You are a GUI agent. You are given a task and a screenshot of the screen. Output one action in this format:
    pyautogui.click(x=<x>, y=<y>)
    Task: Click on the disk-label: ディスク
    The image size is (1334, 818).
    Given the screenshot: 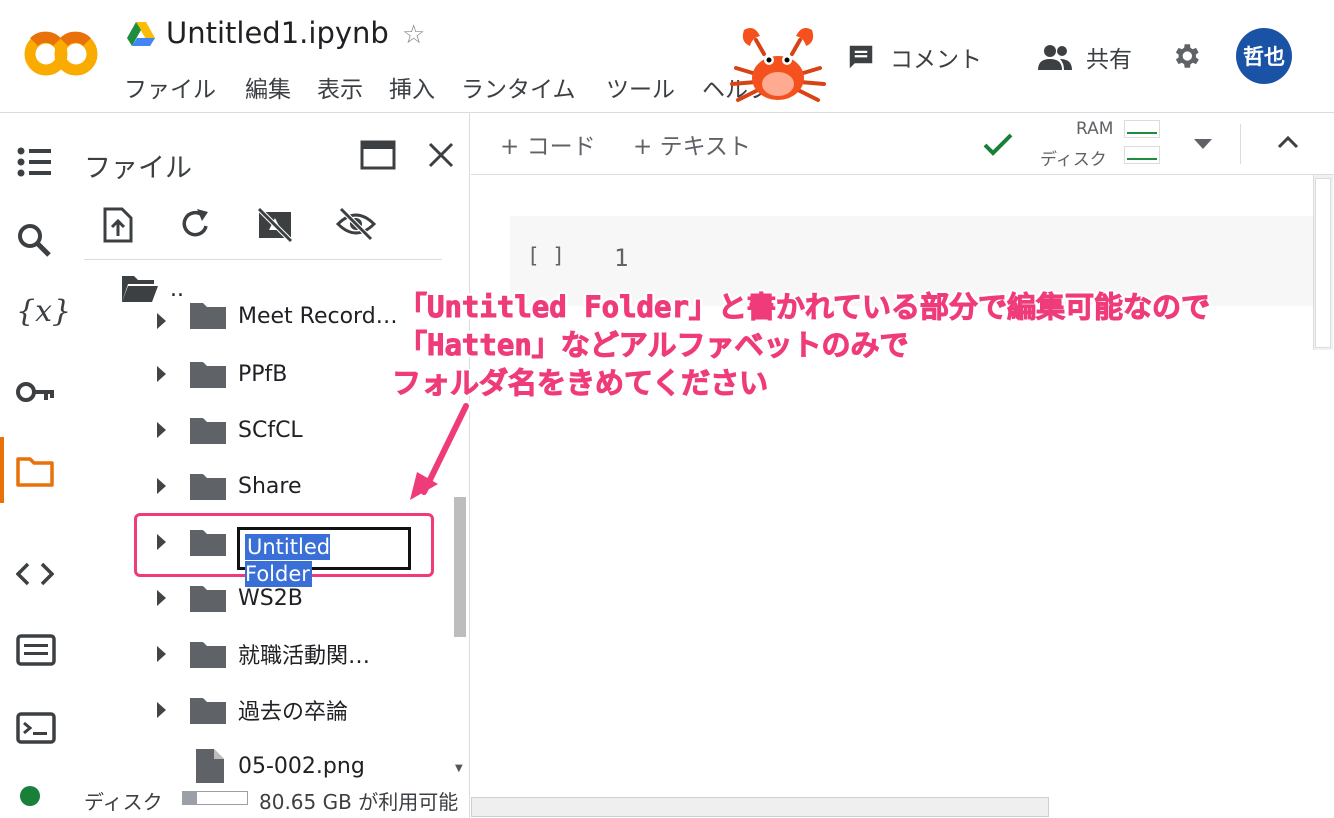 What is the action you would take?
    pyautogui.click(x=123, y=802)
    